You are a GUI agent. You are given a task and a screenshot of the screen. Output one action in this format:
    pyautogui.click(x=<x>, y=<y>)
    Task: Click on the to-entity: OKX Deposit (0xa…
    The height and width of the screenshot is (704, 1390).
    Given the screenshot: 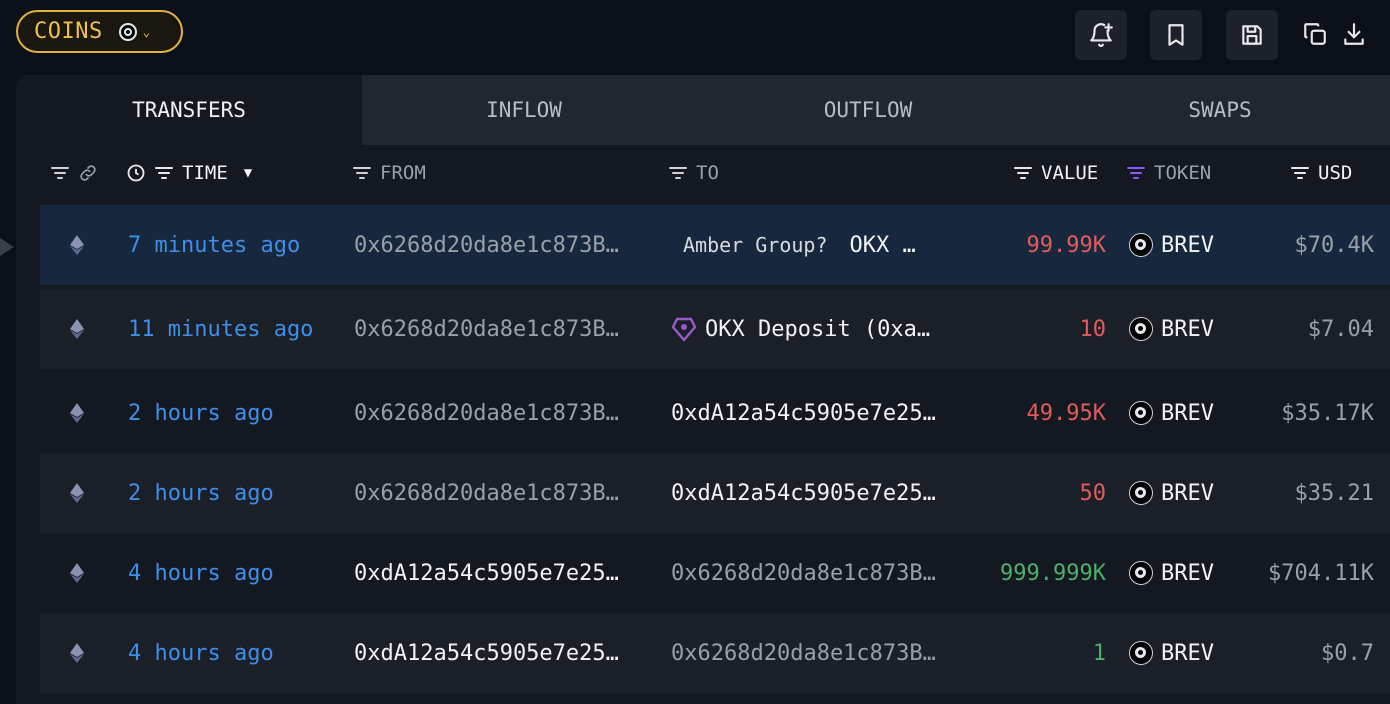 What is the action you would take?
    pyautogui.click(x=818, y=329)
    